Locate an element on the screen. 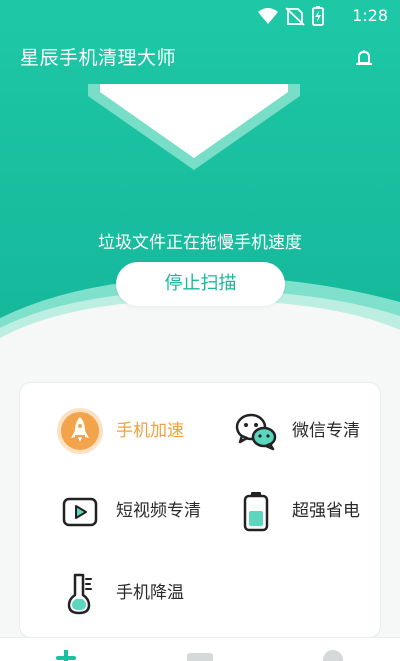 This screenshot has width=400, height=661. tools-icon is located at coordinates (200, 657).